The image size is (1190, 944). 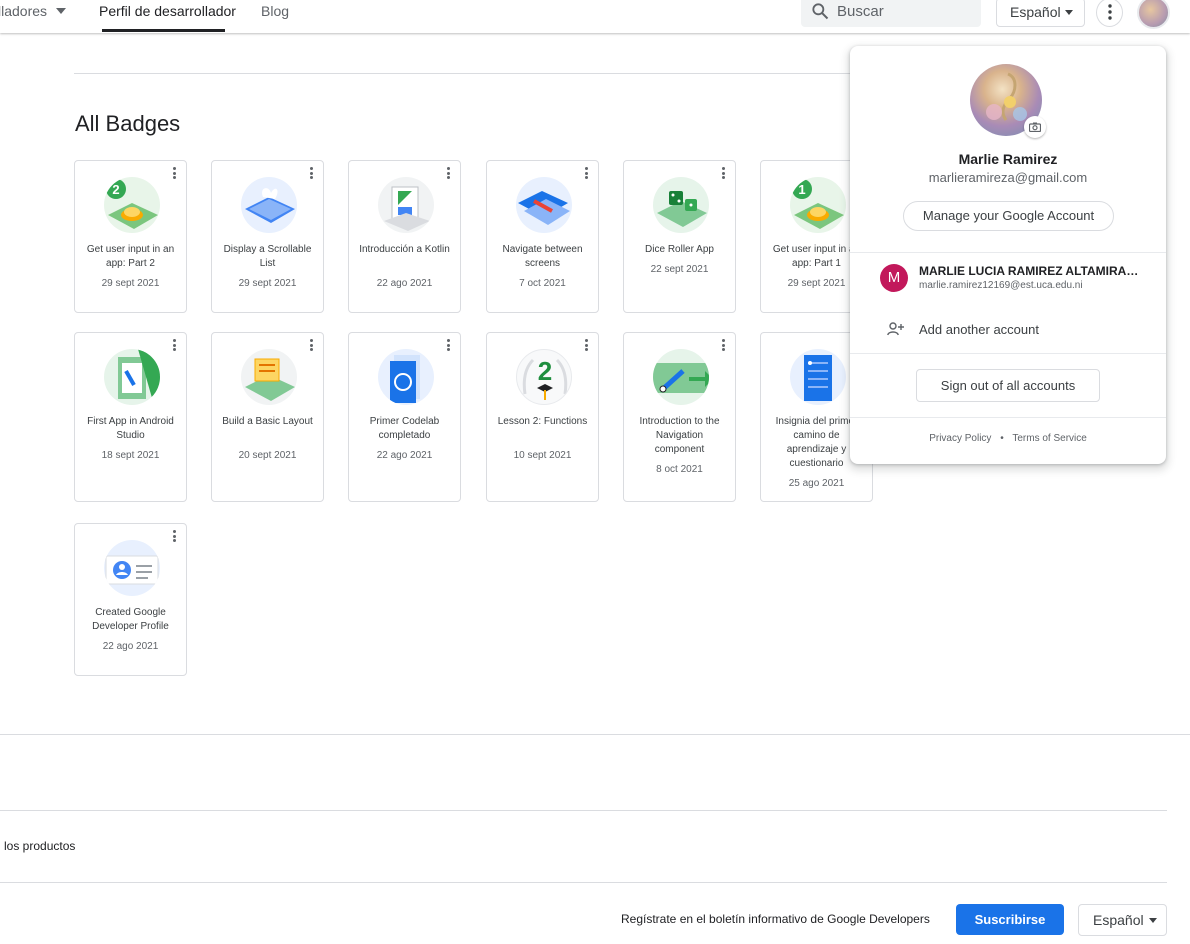 I want to click on change-photo-button, so click(x=1035, y=127).